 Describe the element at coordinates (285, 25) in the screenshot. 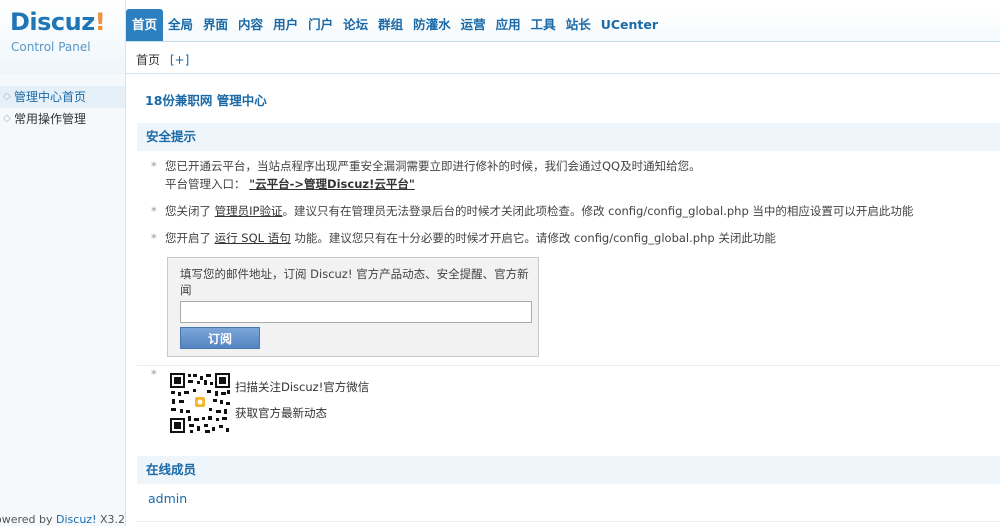

I see `nav-item: 用户` at that location.